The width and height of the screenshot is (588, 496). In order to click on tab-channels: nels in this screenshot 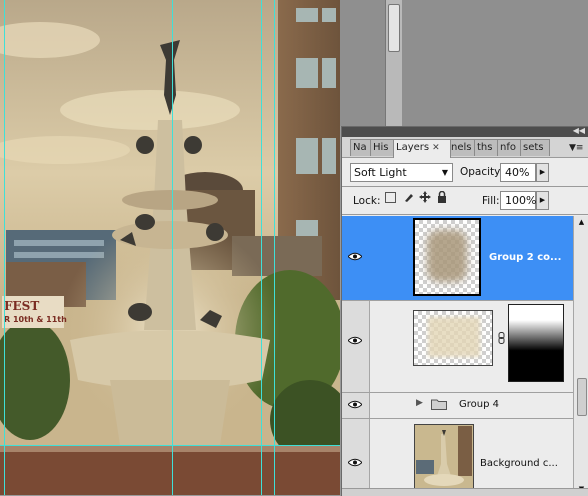, I will do `click(462, 147)`.